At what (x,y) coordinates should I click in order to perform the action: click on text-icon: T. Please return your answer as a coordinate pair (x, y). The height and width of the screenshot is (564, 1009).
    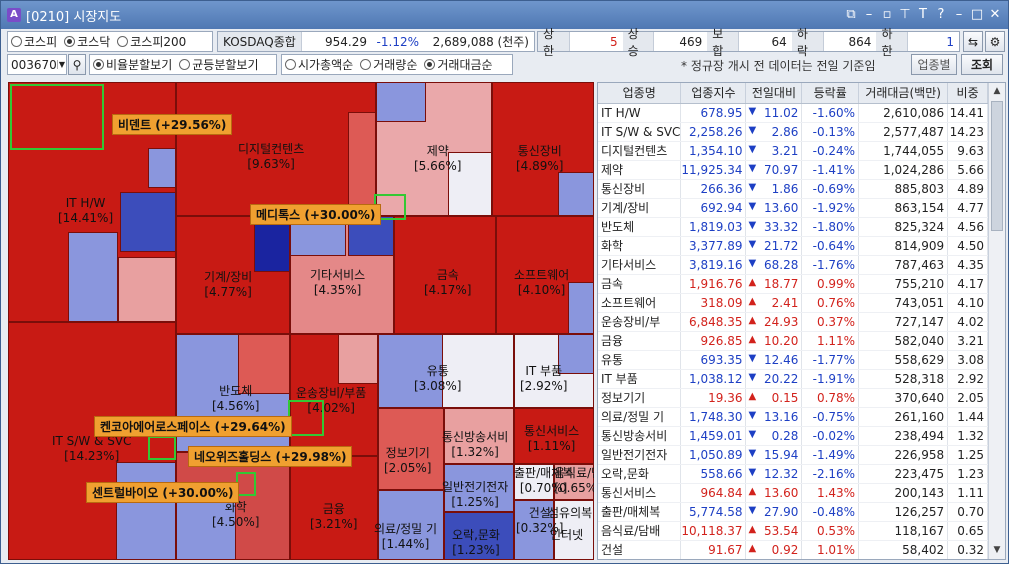
    Looking at the image, I should click on (923, 15).